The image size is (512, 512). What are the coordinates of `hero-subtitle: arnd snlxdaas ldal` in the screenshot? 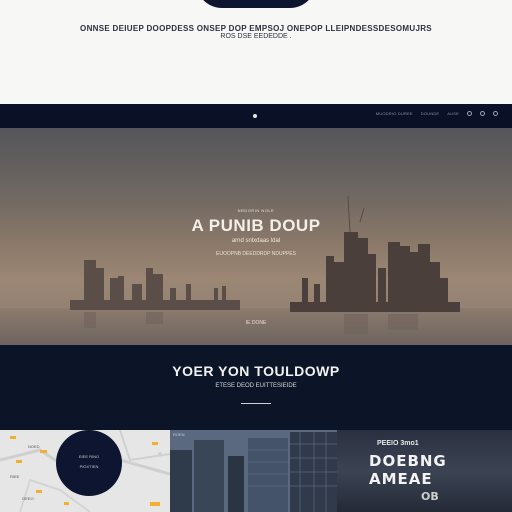 It's located at (256, 241).